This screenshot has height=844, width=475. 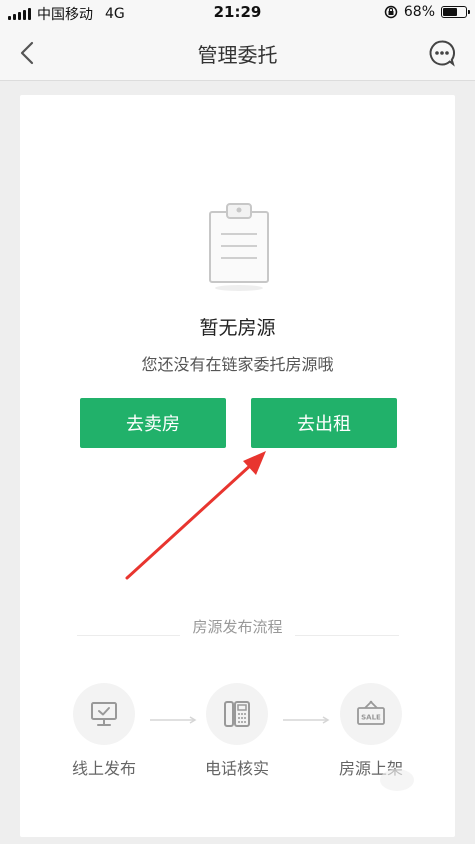 I want to click on step-listing-live: SALE, so click(x=371, y=714).